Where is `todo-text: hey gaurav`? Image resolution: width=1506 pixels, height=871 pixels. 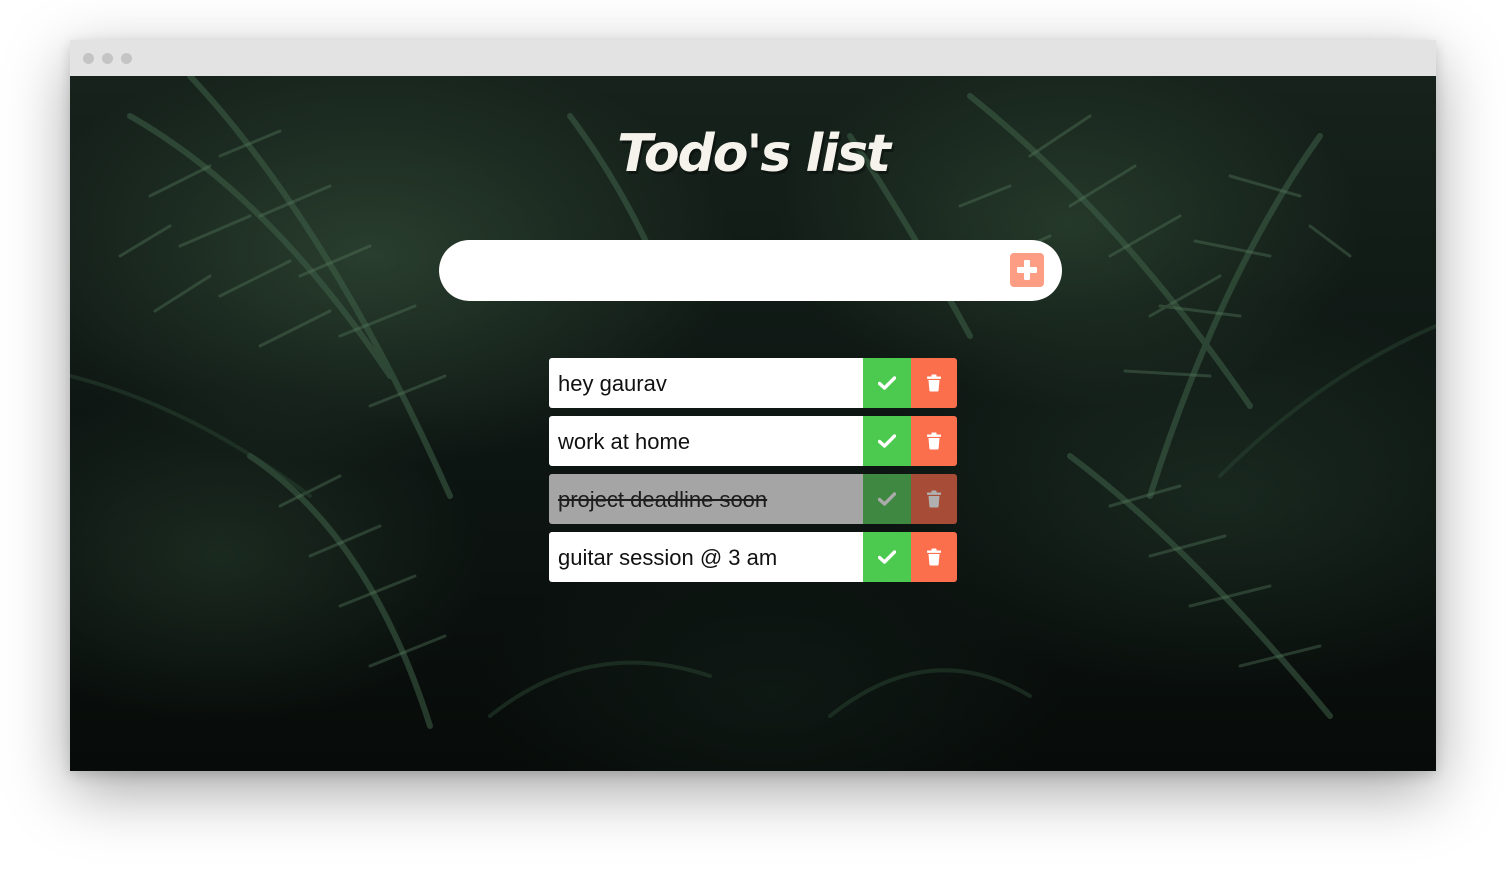
todo-text: hey gaurav is located at coordinates (706, 383).